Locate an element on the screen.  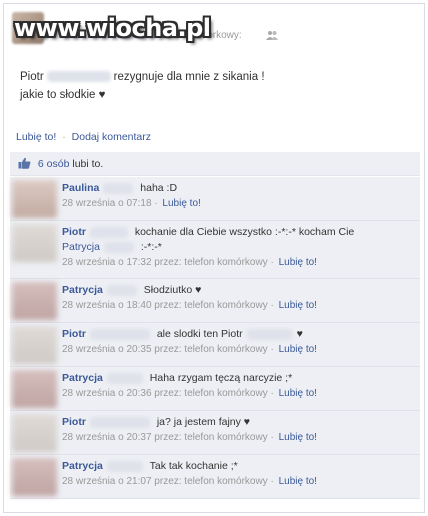
comment-text: Tak tak kochanie ;* is located at coordinates (193, 466).